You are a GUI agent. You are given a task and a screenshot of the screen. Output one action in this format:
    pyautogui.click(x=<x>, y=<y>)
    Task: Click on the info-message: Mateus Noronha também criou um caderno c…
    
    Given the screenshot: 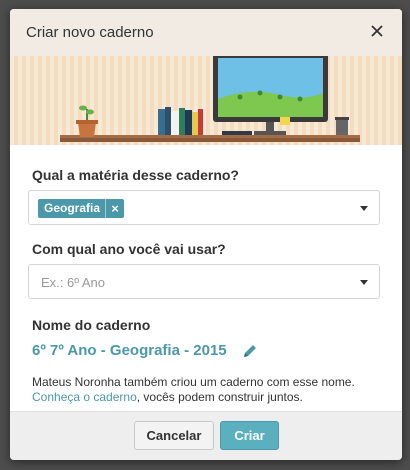 What is the action you would take?
    pyautogui.click(x=207, y=390)
    